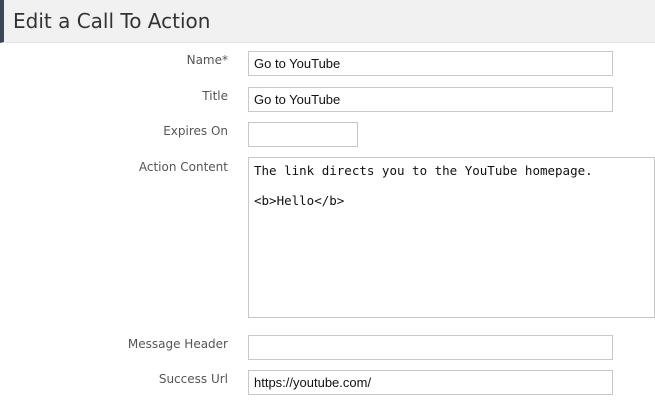 The height and width of the screenshot is (411, 655). I want to click on expires-on-label: Expires On, so click(195, 131).